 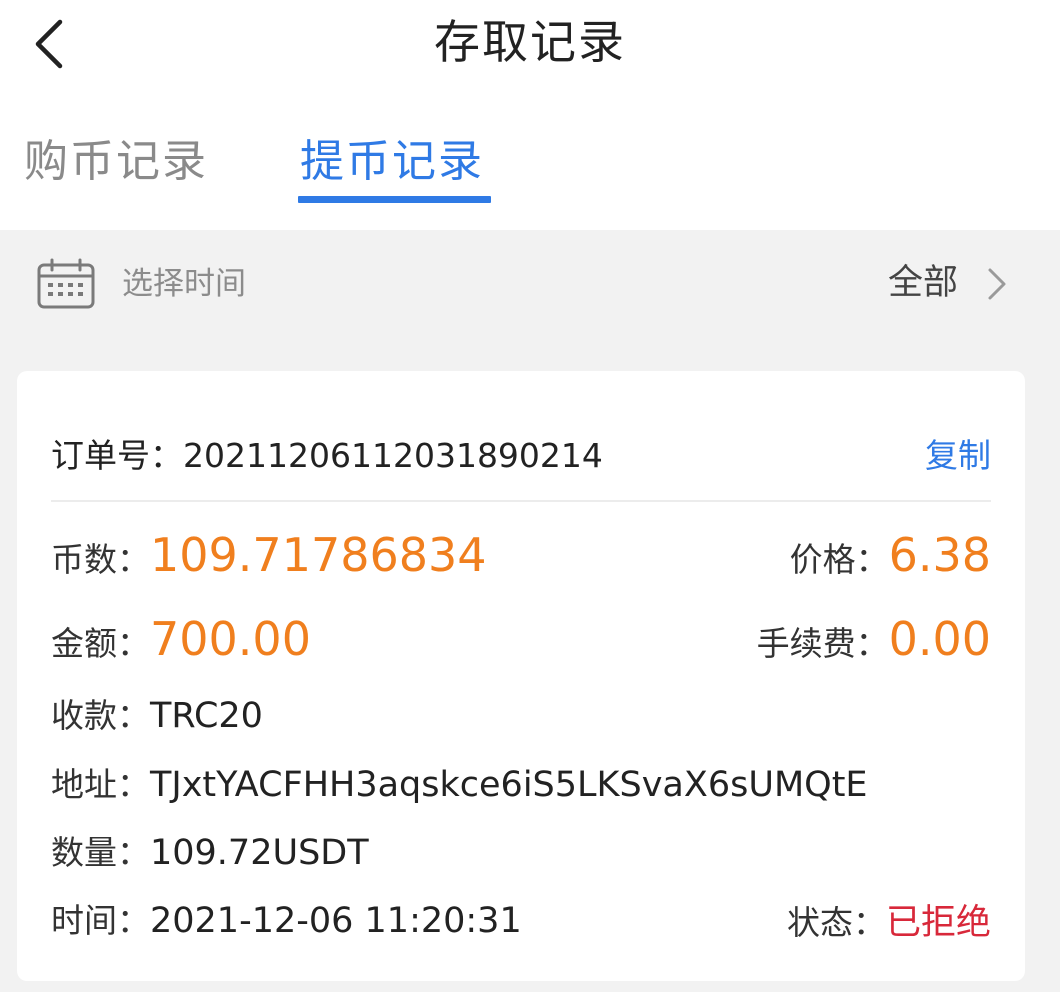 I want to click on coins-value: 109.71786834, so click(x=318, y=555).